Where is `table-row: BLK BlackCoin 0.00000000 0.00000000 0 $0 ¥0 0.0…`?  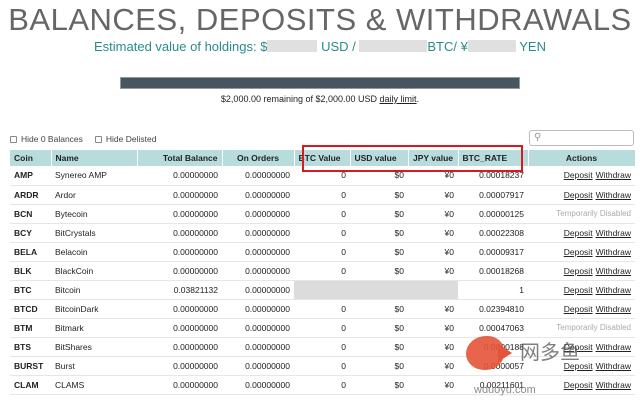 table-row: BLK BlackCoin 0.00000000 0.00000000 0 $0 ¥0 0.0… is located at coordinates (322, 271).